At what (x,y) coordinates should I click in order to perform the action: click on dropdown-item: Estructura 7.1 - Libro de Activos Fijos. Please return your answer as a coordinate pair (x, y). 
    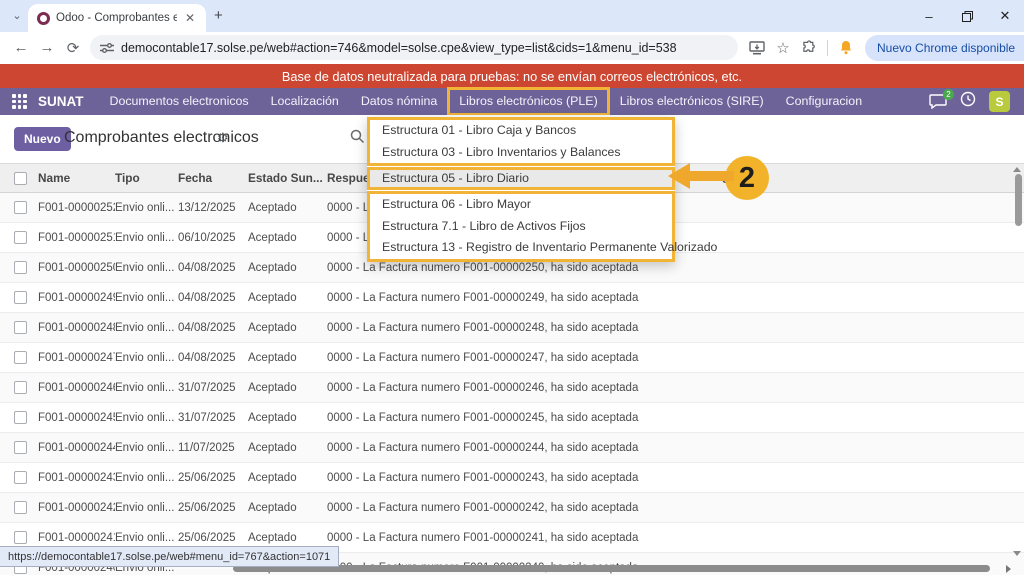
    Looking at the image, I should click on (521, 226).